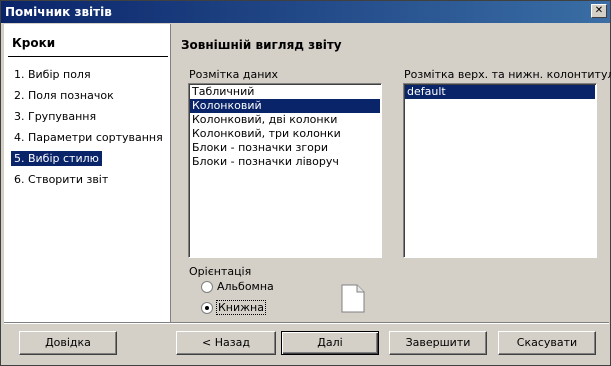 This screenshot has height=366, width=611. What do you see at coordinates (353, 298) in the screenshot?
I see `portrait-page-icon` at bounding box center [353, 298].